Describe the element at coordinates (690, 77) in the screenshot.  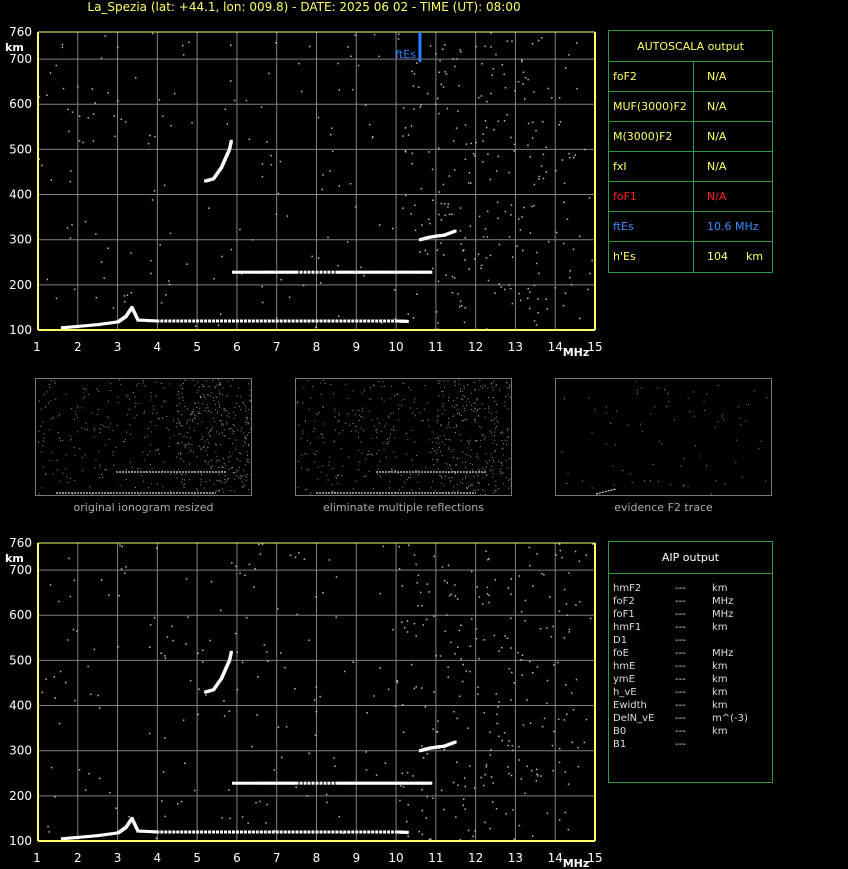
I see `autoscala-row-fof2: foF2 N/A` at that location.